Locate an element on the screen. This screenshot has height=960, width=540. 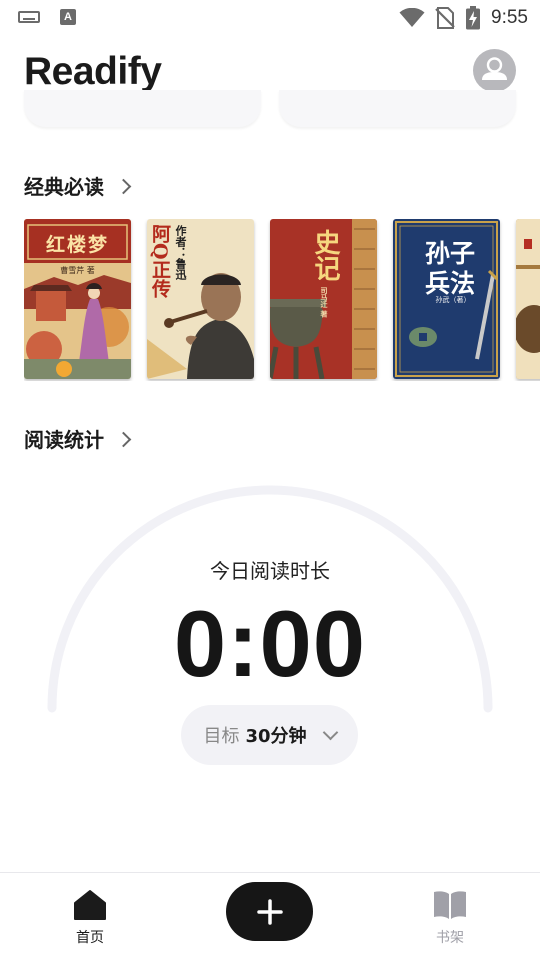
status-right: 9:55 is located at coordinates (463, 18).